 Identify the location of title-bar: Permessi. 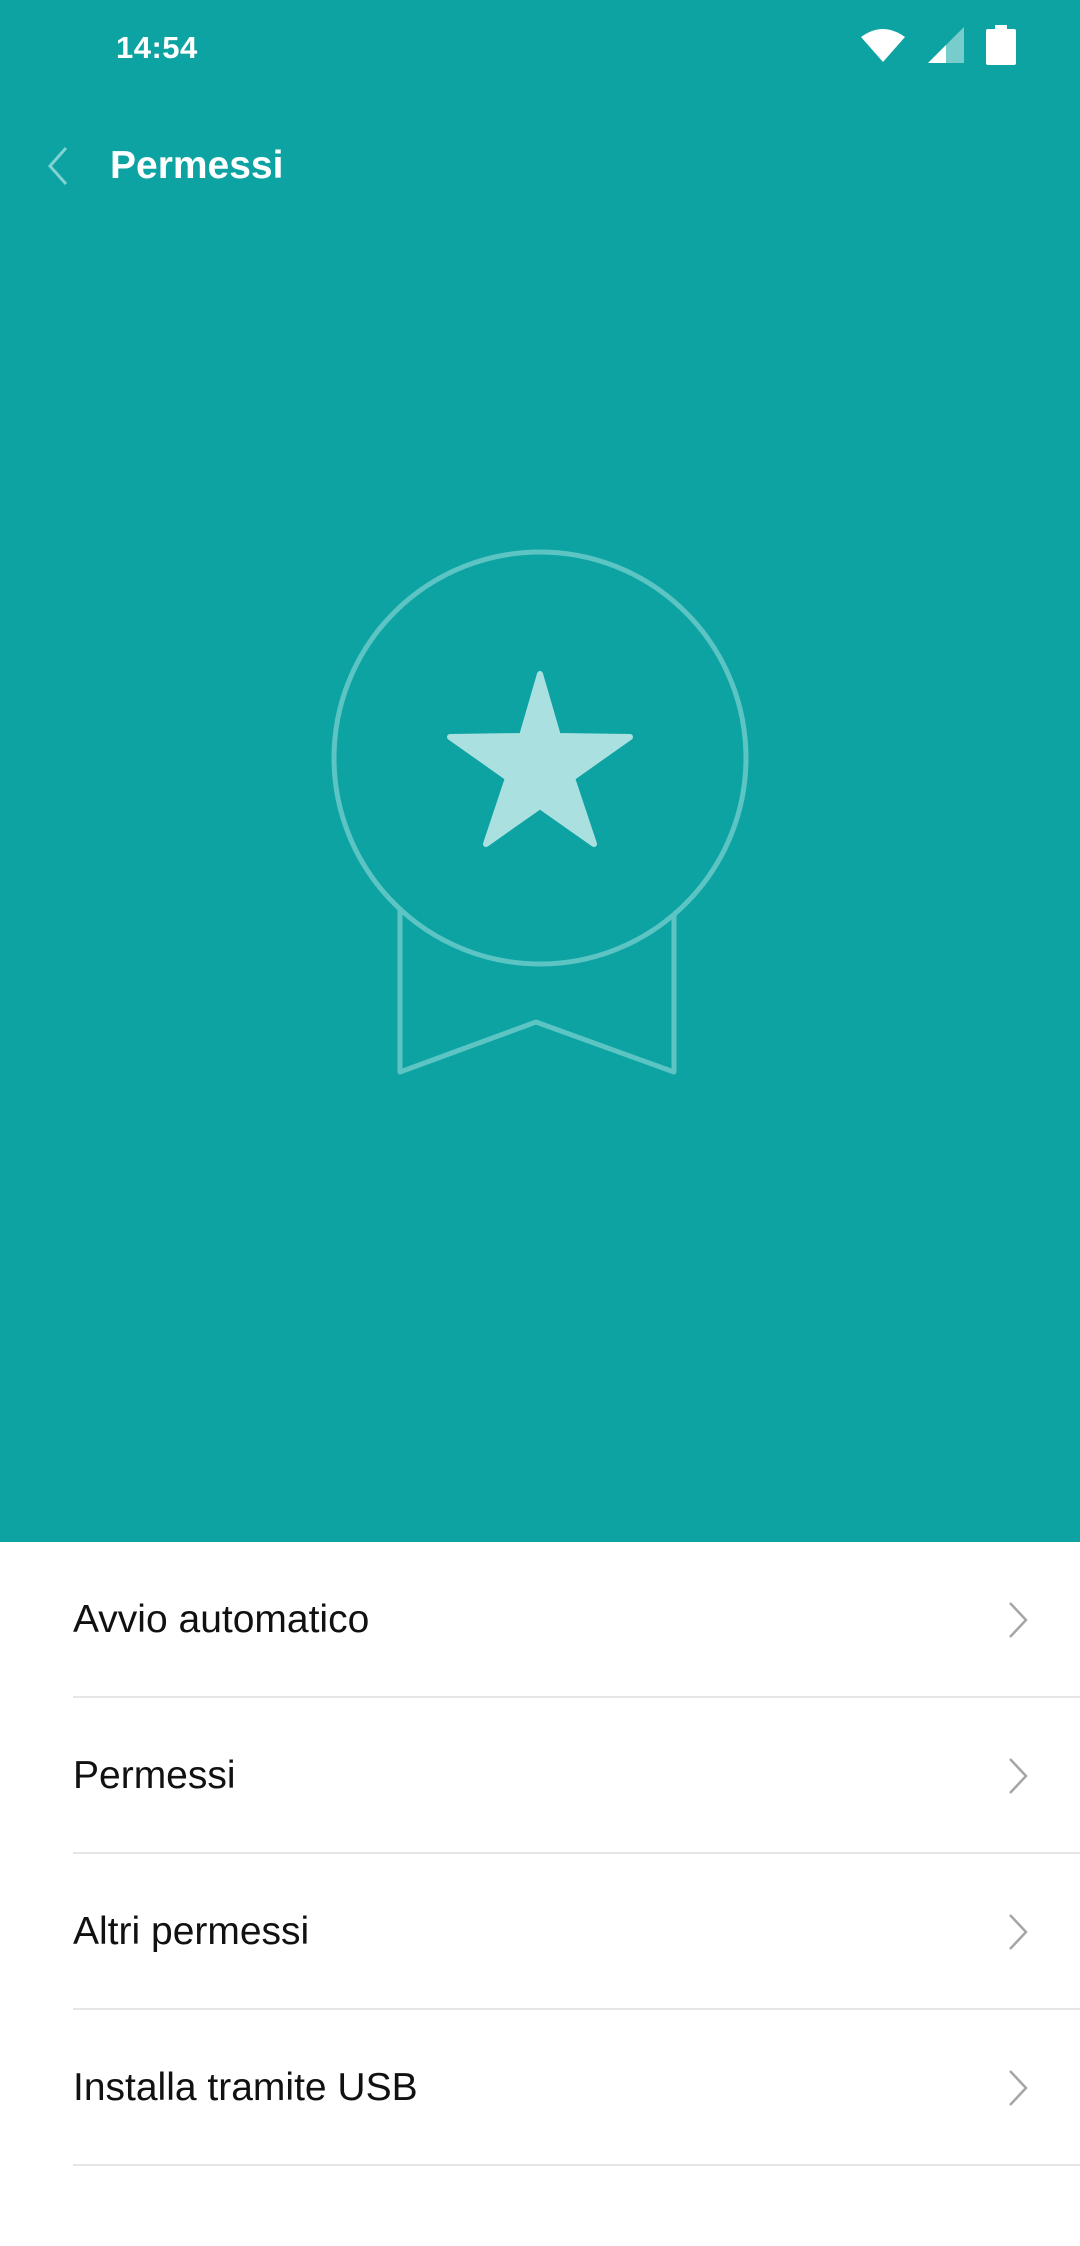
(540, 168).